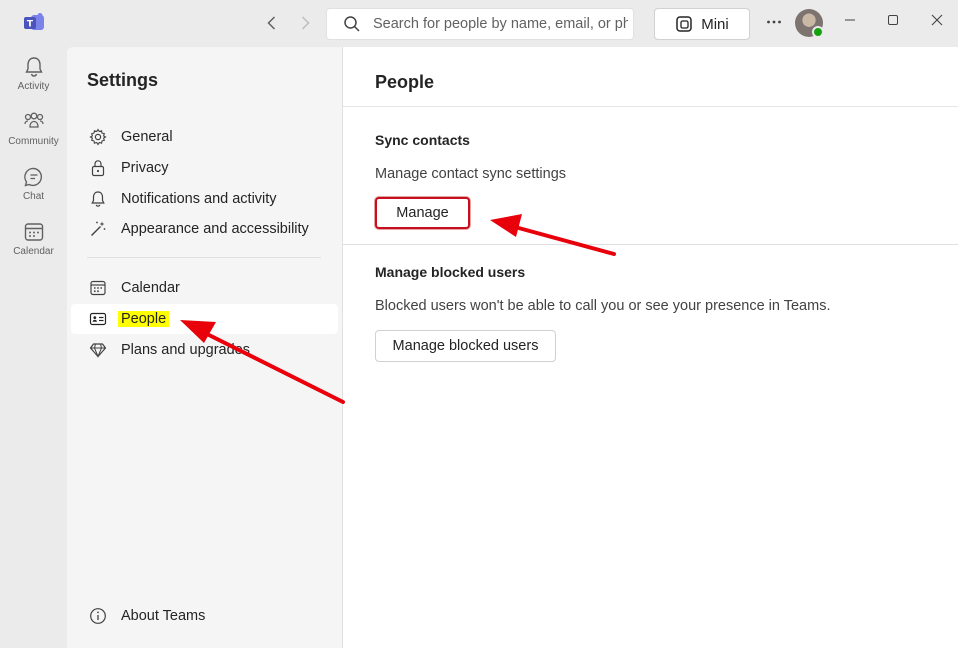 This screenshot has width=958, height=648. What do you see at coordinates (98, 350) in the screenshot?
I see `diamond-icon` at bounding box center [98, 350].